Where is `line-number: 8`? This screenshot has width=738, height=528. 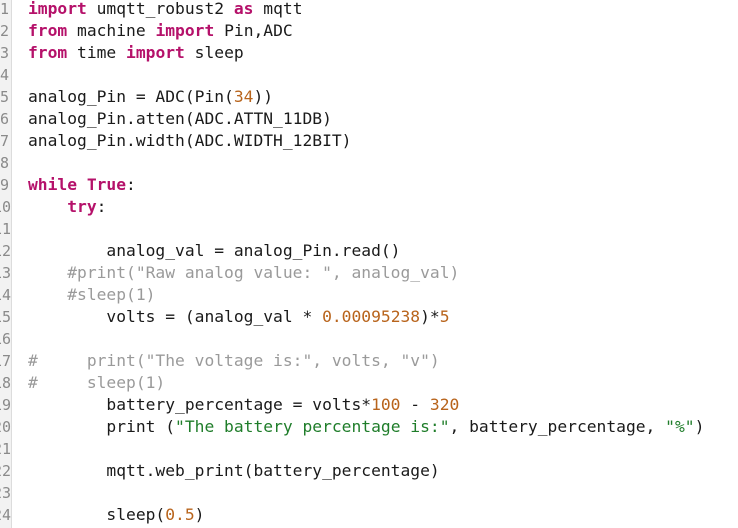
line-number: 8 is located at coordinates (5, 163).